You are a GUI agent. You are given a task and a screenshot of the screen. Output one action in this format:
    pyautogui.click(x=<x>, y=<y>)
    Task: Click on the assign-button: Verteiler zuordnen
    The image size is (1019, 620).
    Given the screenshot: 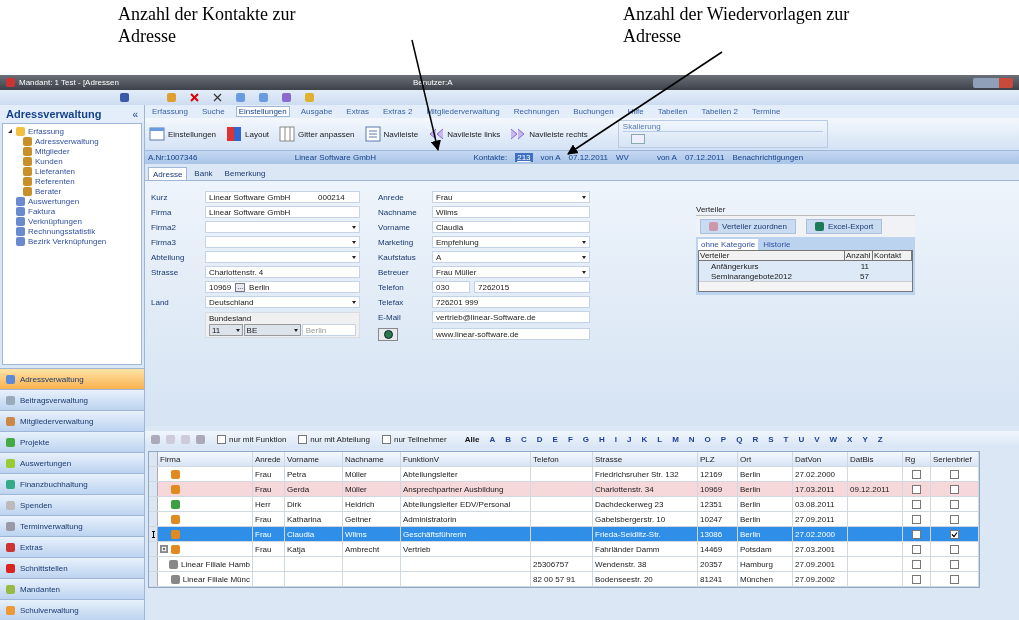 What is the action you would take?
    pyautogui.click(x=748, y=226)
    